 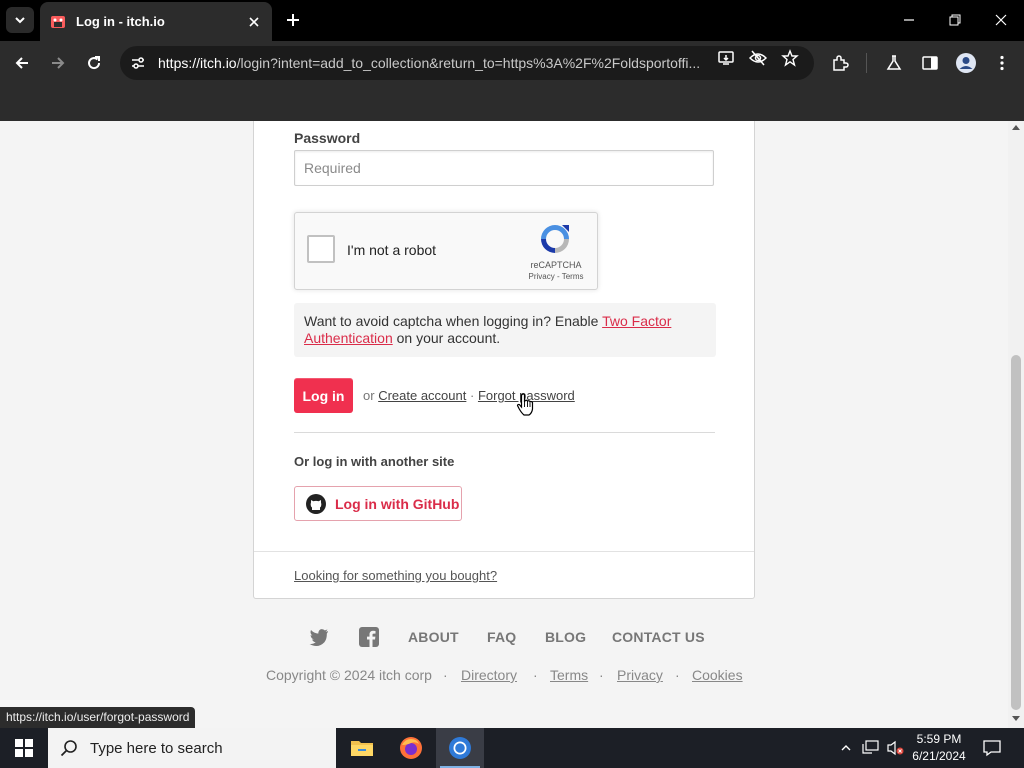 I want to click on network-icon, so click(x=871, y=748).